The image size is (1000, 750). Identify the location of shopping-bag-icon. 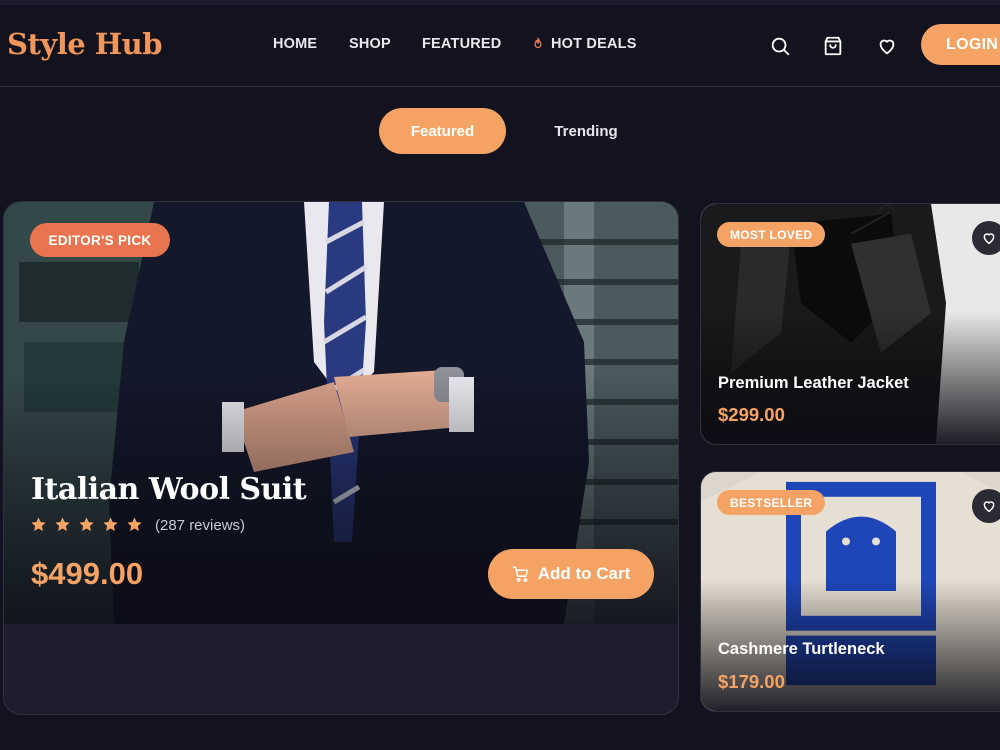
(833, 46).